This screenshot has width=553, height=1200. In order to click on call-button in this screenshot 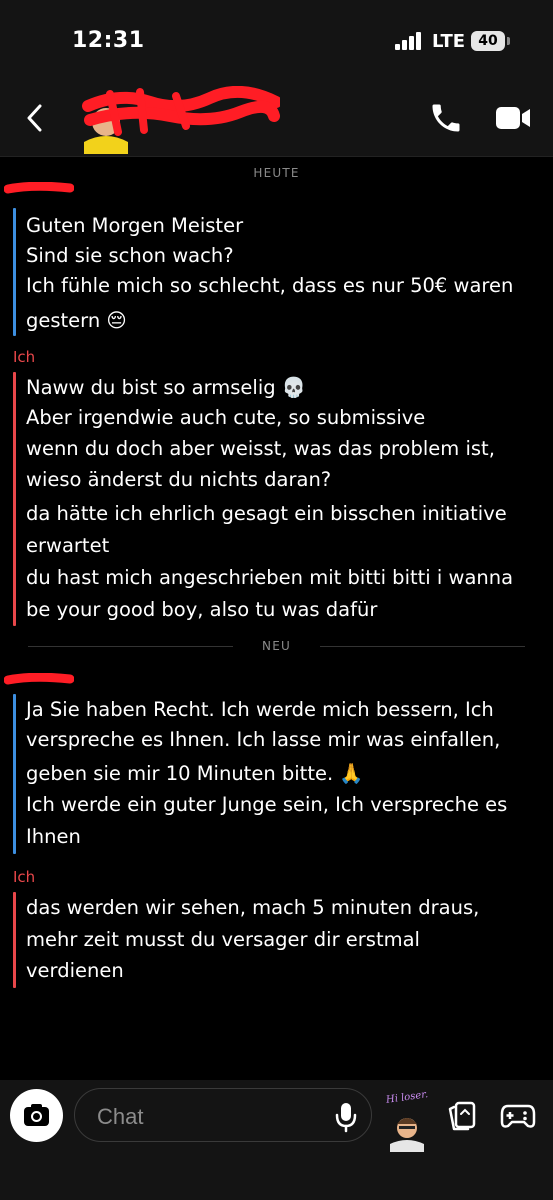, I will do `click(446, 118)`.